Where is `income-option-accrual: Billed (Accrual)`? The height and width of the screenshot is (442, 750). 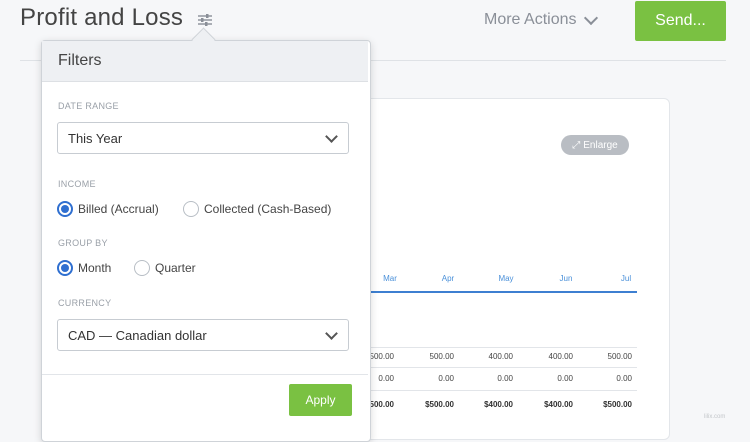
income-option-accrual: Billed (Accrual) is located at coordinates (108, 209).